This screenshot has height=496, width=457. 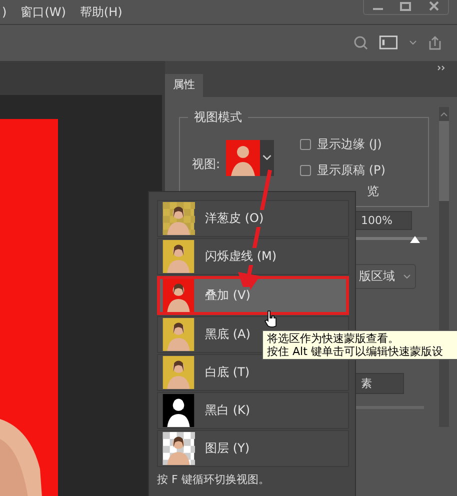 What do you see at coordinates (361, 43) in the screenshot?
I see `search-icon` at bounding box center [361, 43].